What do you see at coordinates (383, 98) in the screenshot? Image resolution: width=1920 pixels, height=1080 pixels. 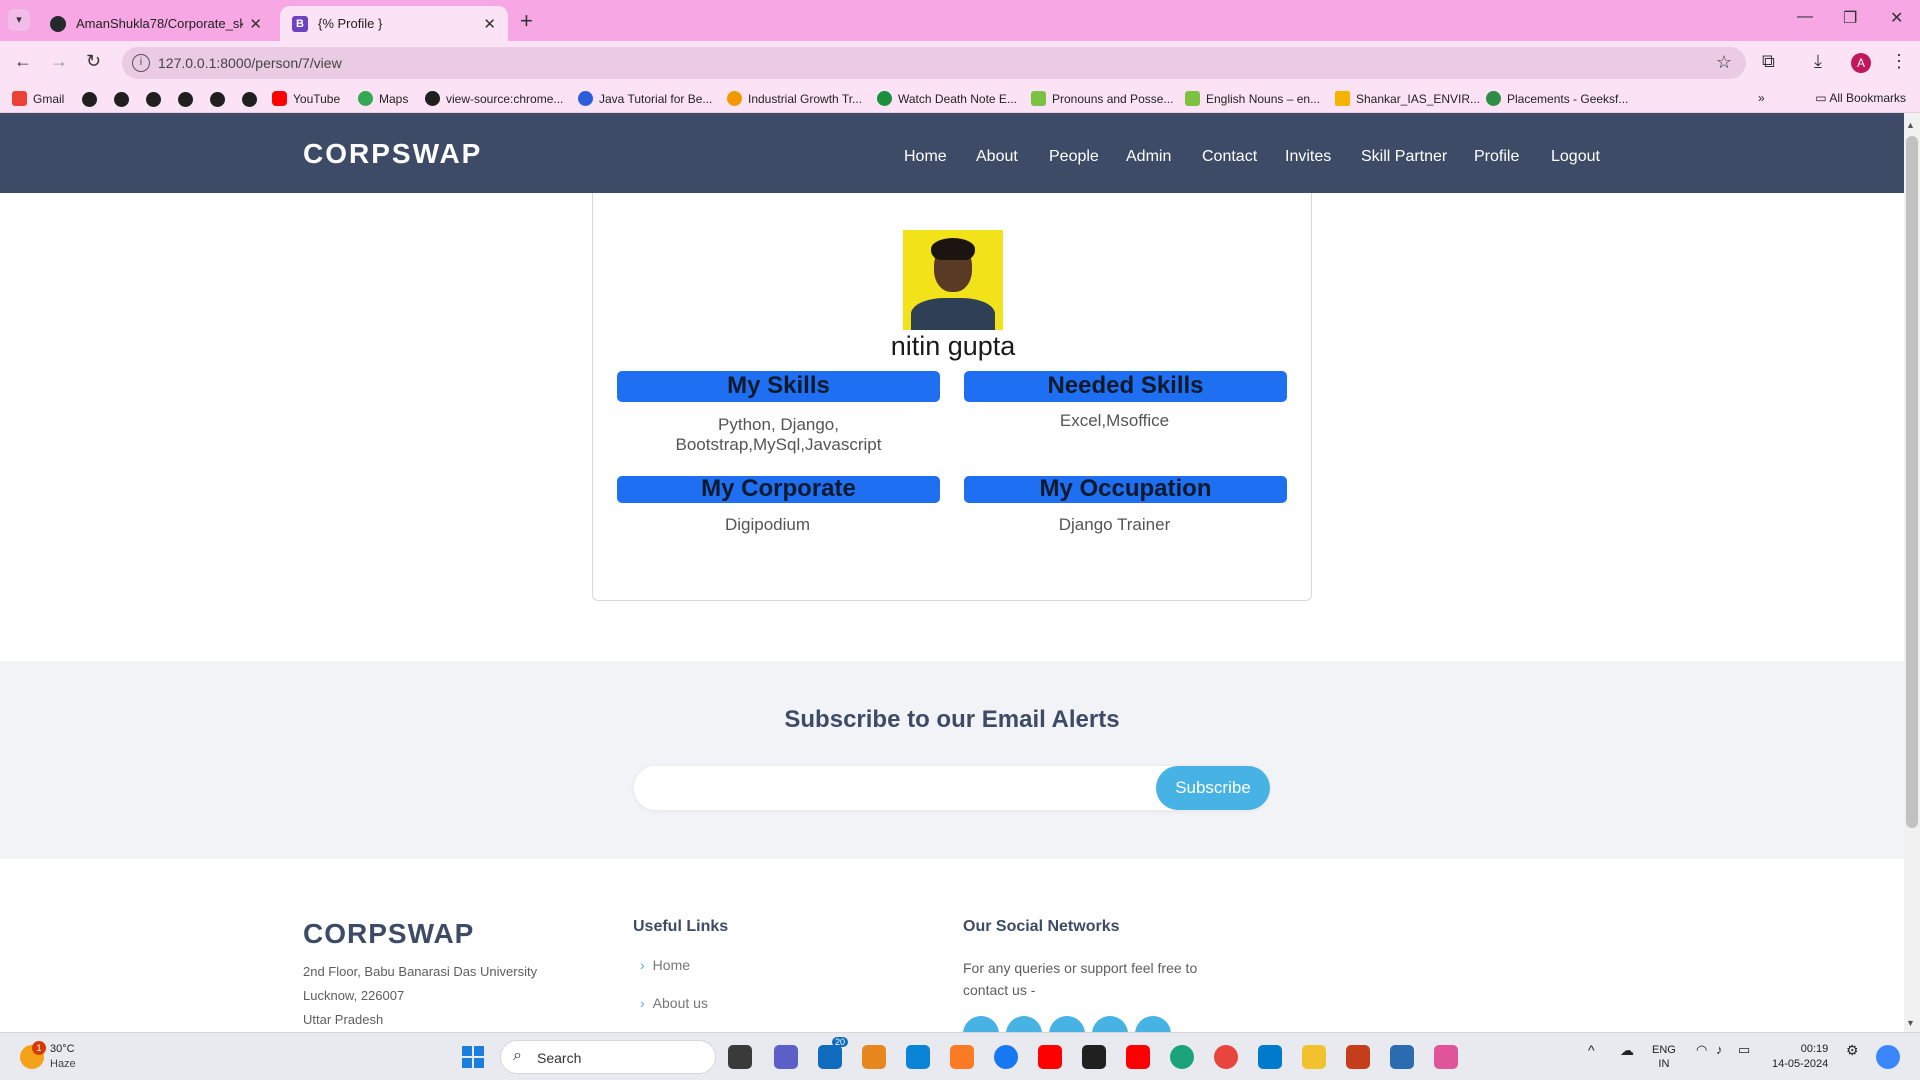 I see `bookmark-maps: Maps` at bounding box center [383, 98].